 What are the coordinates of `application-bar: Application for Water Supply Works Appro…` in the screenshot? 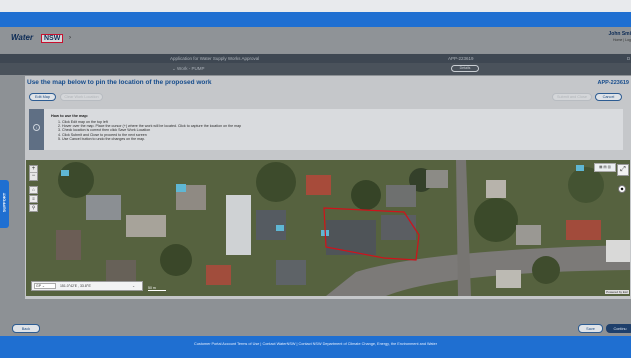 It's located at (315, 58).